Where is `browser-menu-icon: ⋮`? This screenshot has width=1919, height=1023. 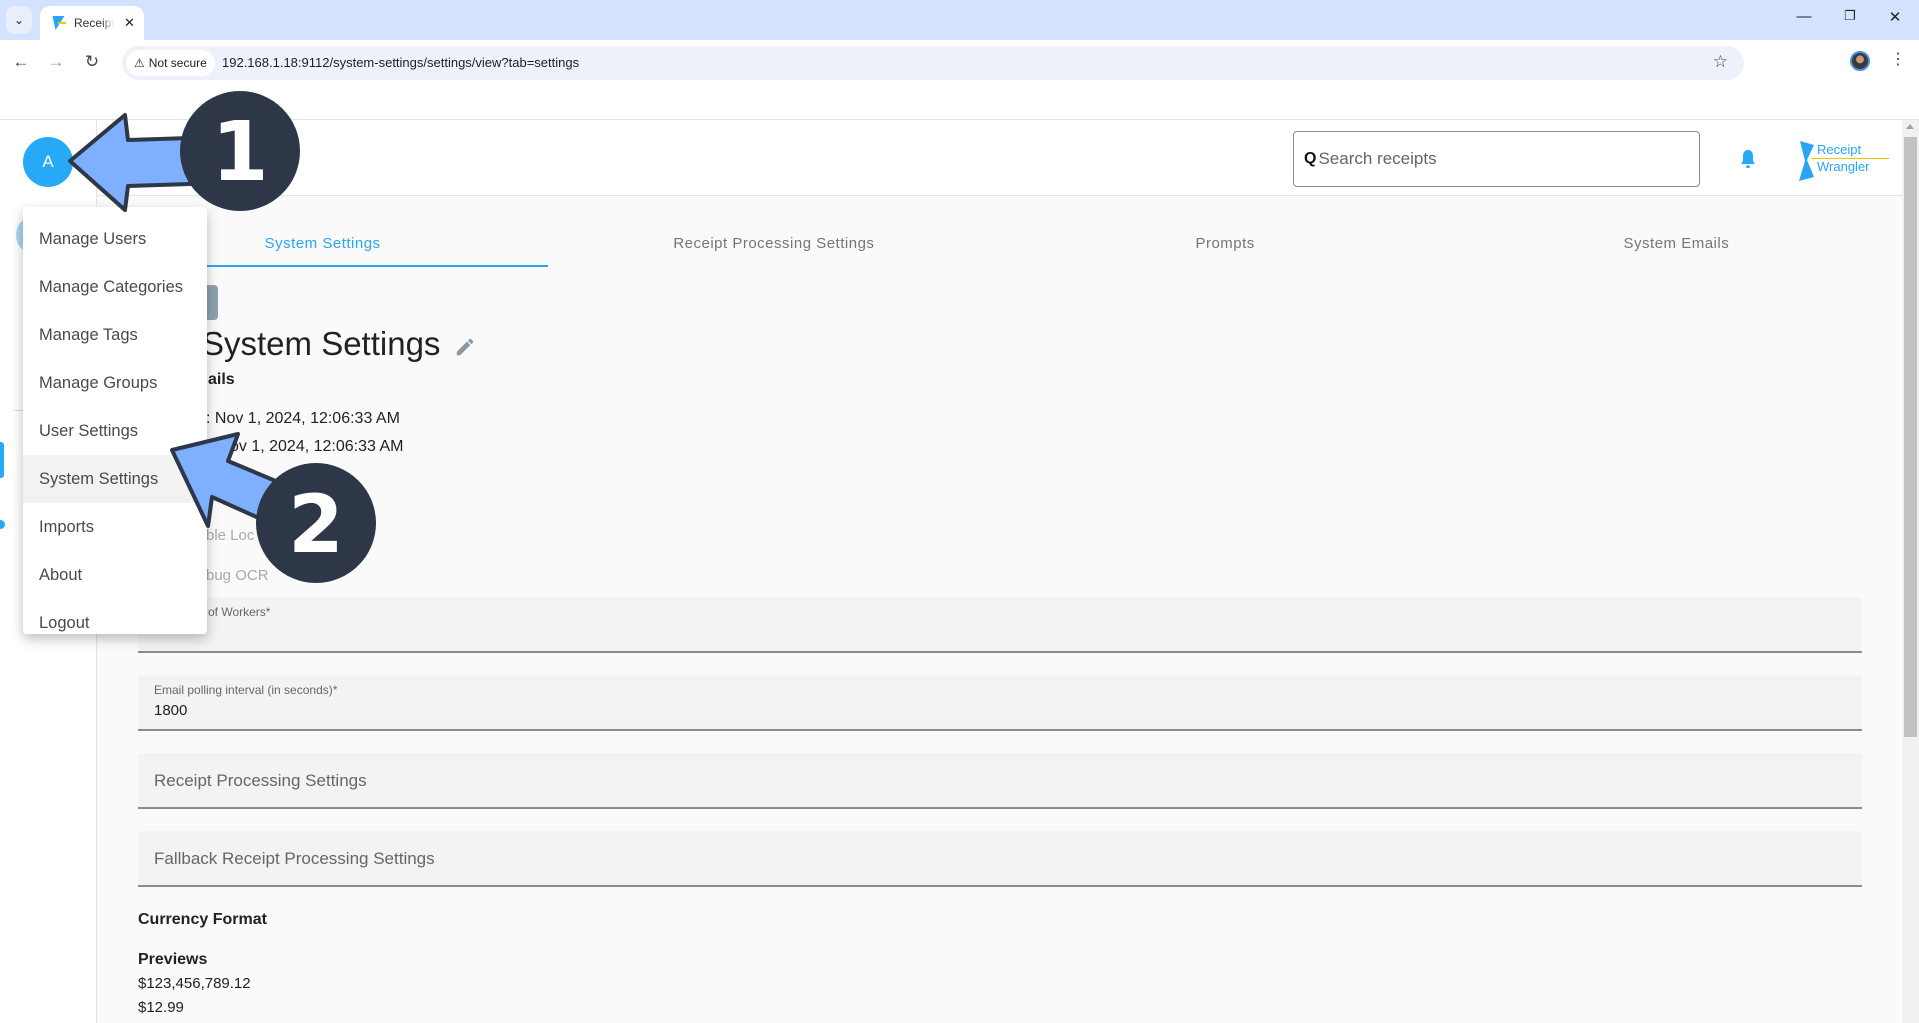
browser-menu-icon: ⋮ is located at coordinates (1898, 59).